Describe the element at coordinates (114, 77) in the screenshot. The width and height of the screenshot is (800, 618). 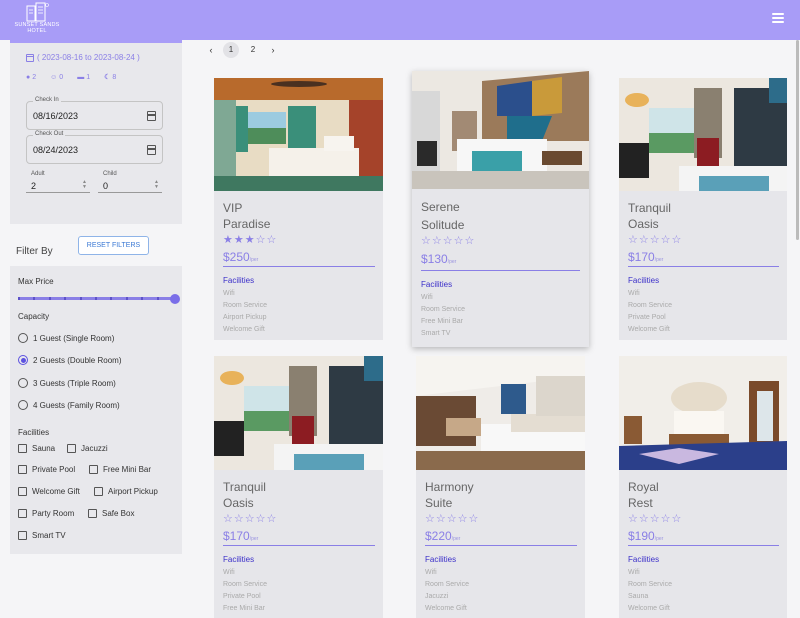
I see `nights-count: 8` at that location.